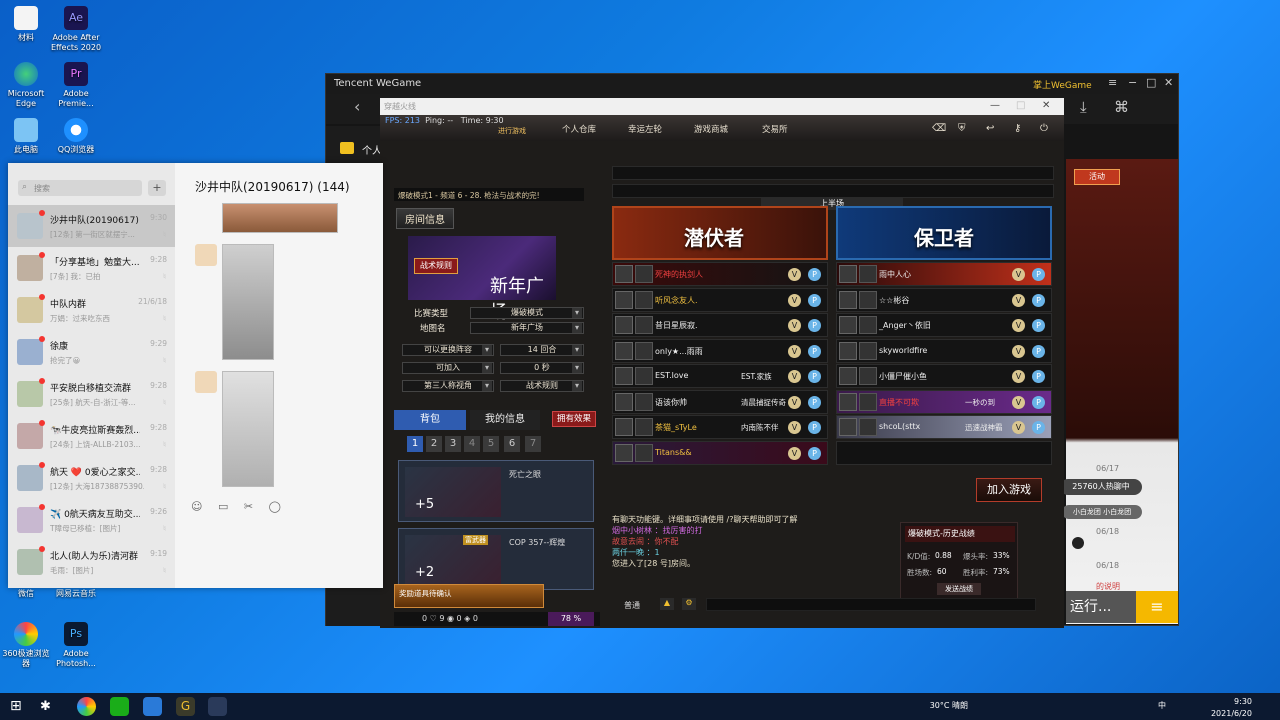 This screenshot has height=720, width=1280. I want to click on game-close-icon: ✕, so click(1046, 105).